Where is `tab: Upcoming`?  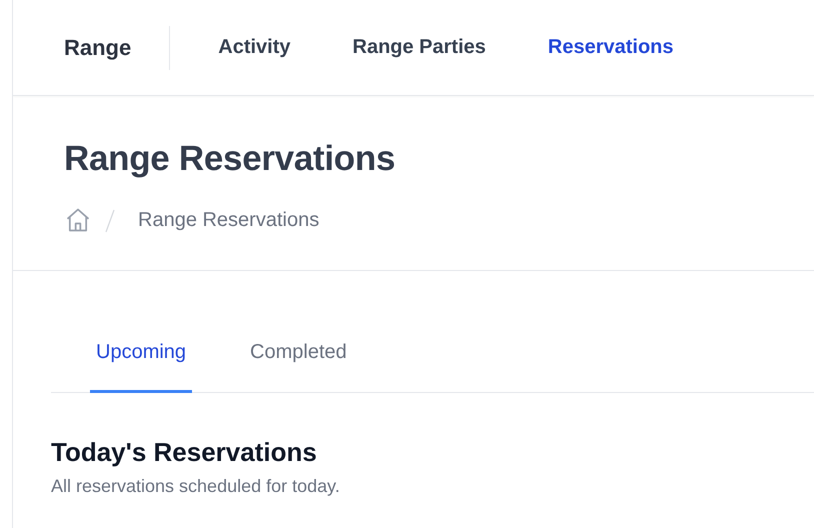 tab: Upcoming is located at coordinates (141, 362).